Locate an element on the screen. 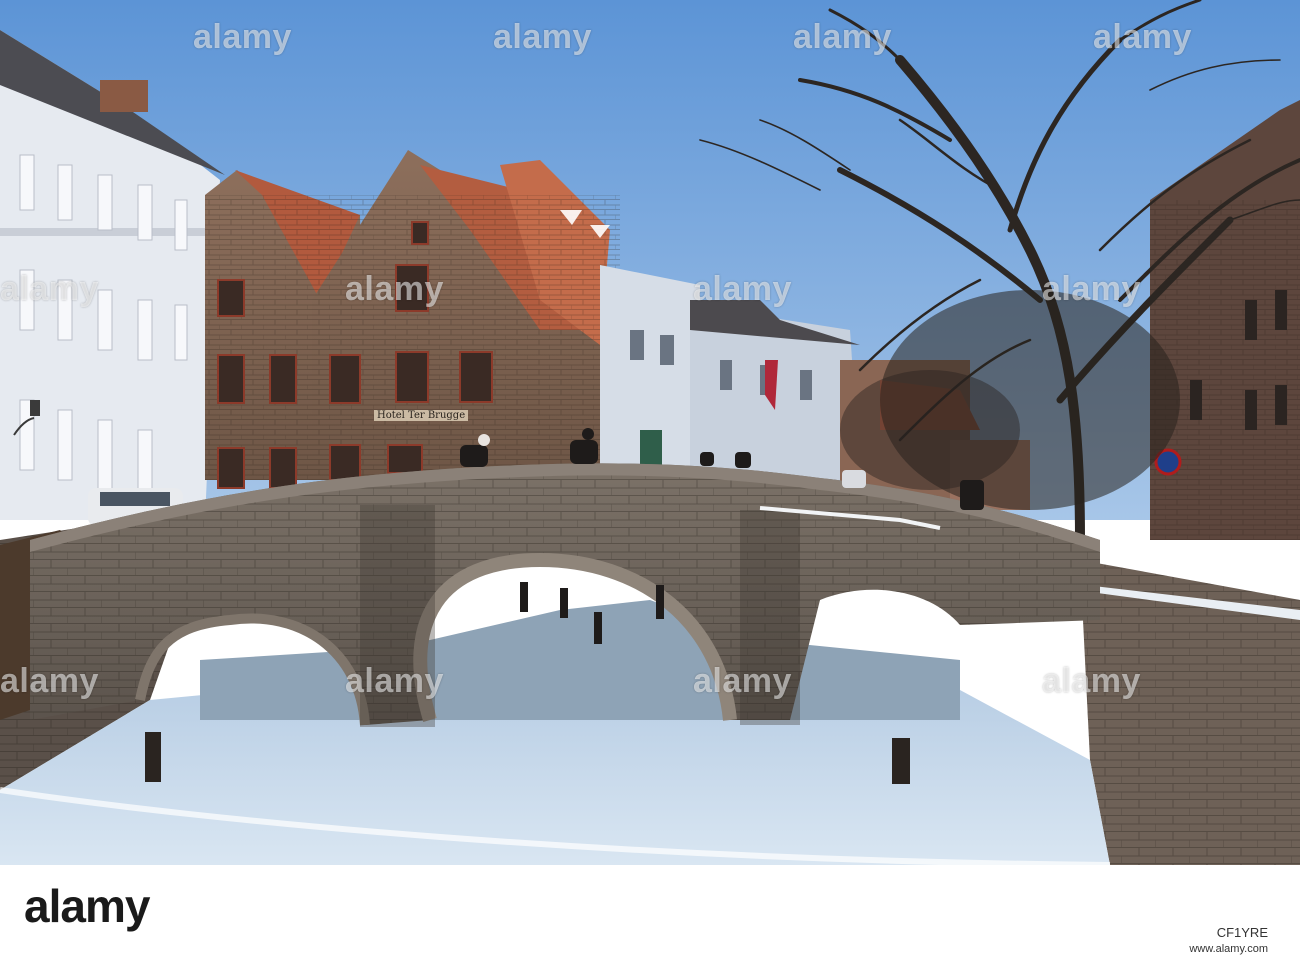  site-url: www.alamy.com is located at coordinates (1228, 949).